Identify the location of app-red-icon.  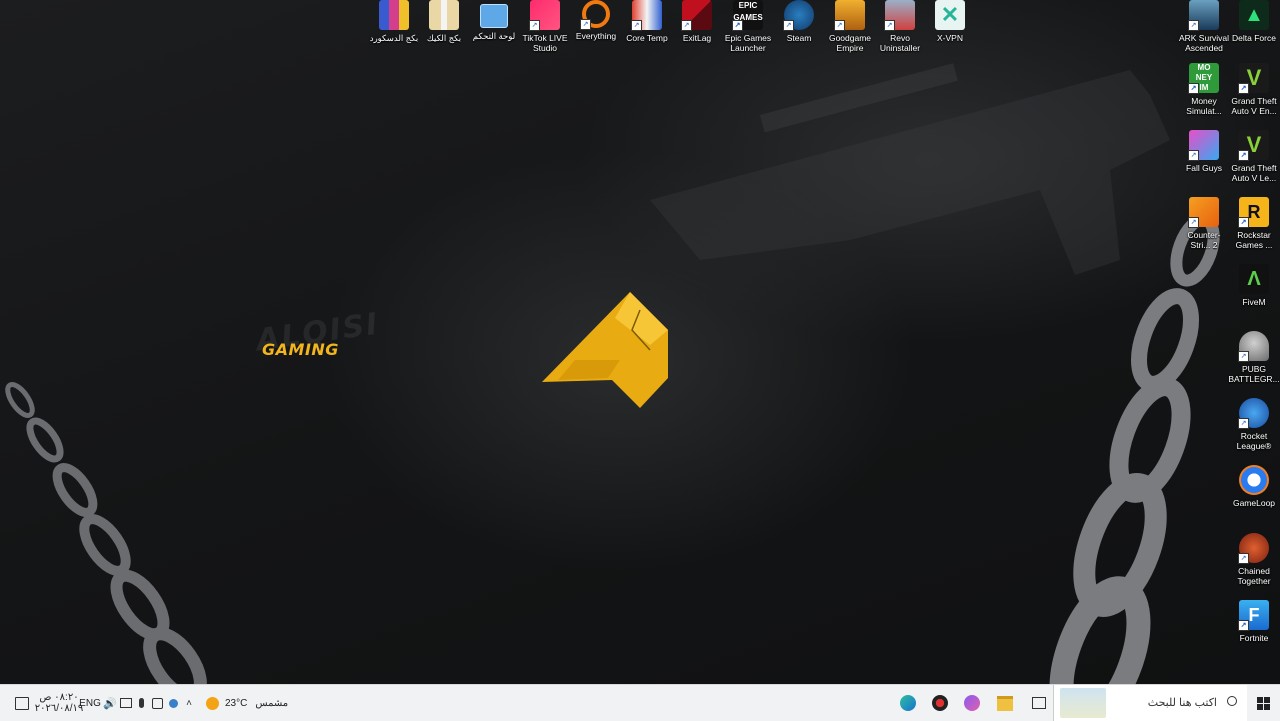
(940, 703).